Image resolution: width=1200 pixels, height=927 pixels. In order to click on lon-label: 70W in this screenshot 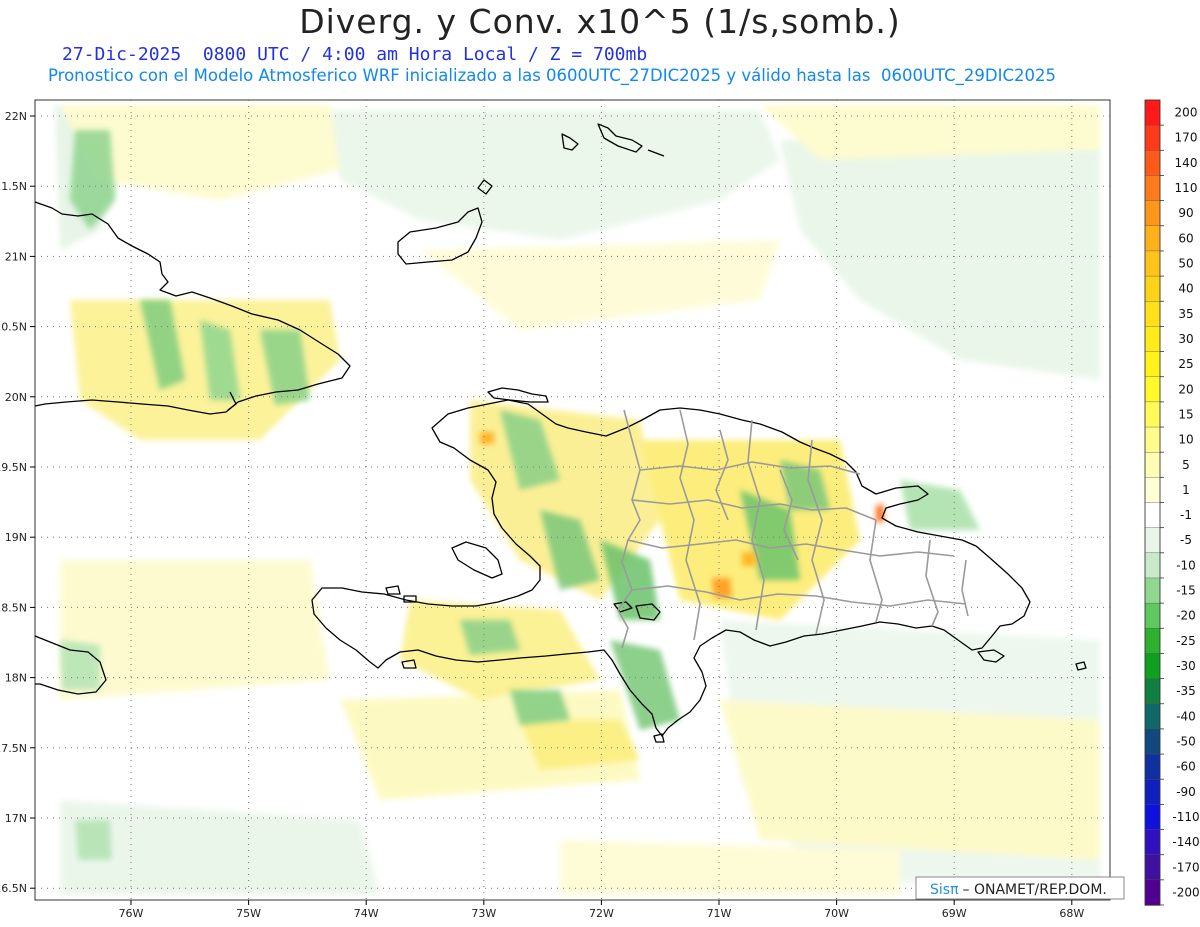, I will do `click(836, 913)`.